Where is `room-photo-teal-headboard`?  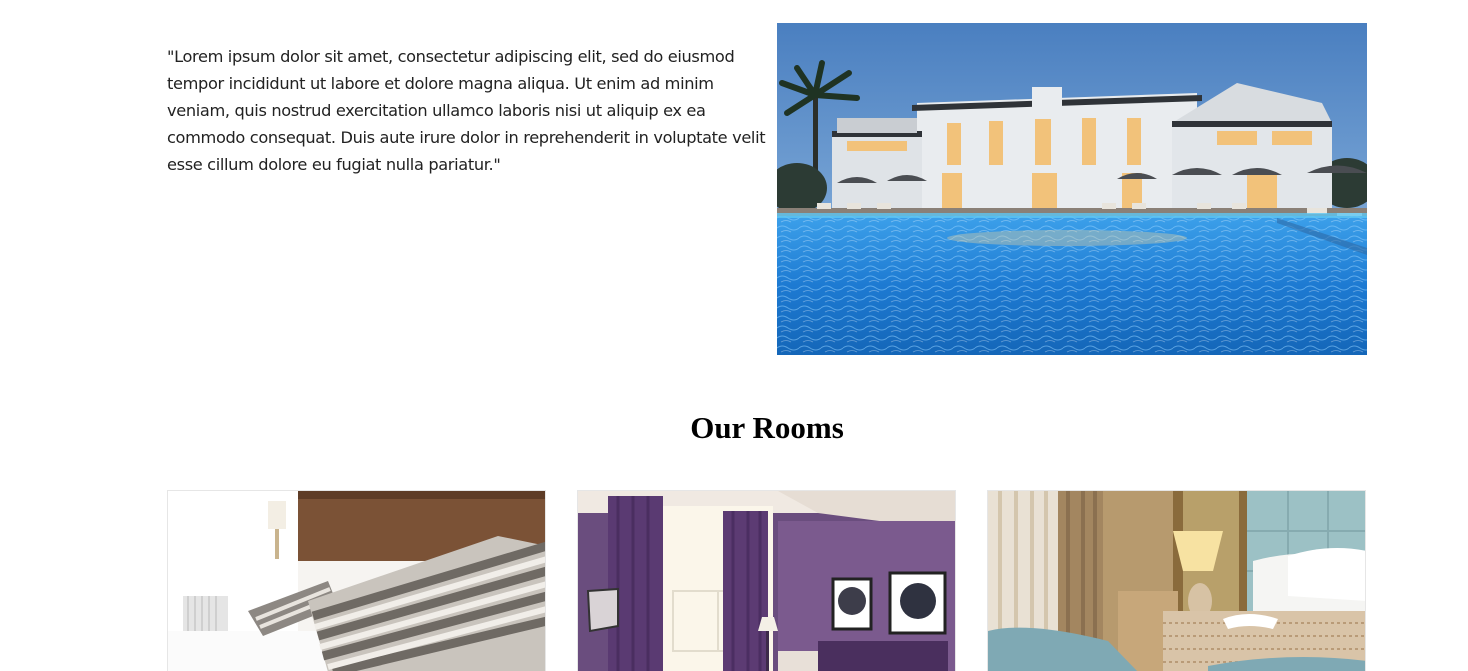
room-photo-teal-headboard is located at coordinates (1176, 581).